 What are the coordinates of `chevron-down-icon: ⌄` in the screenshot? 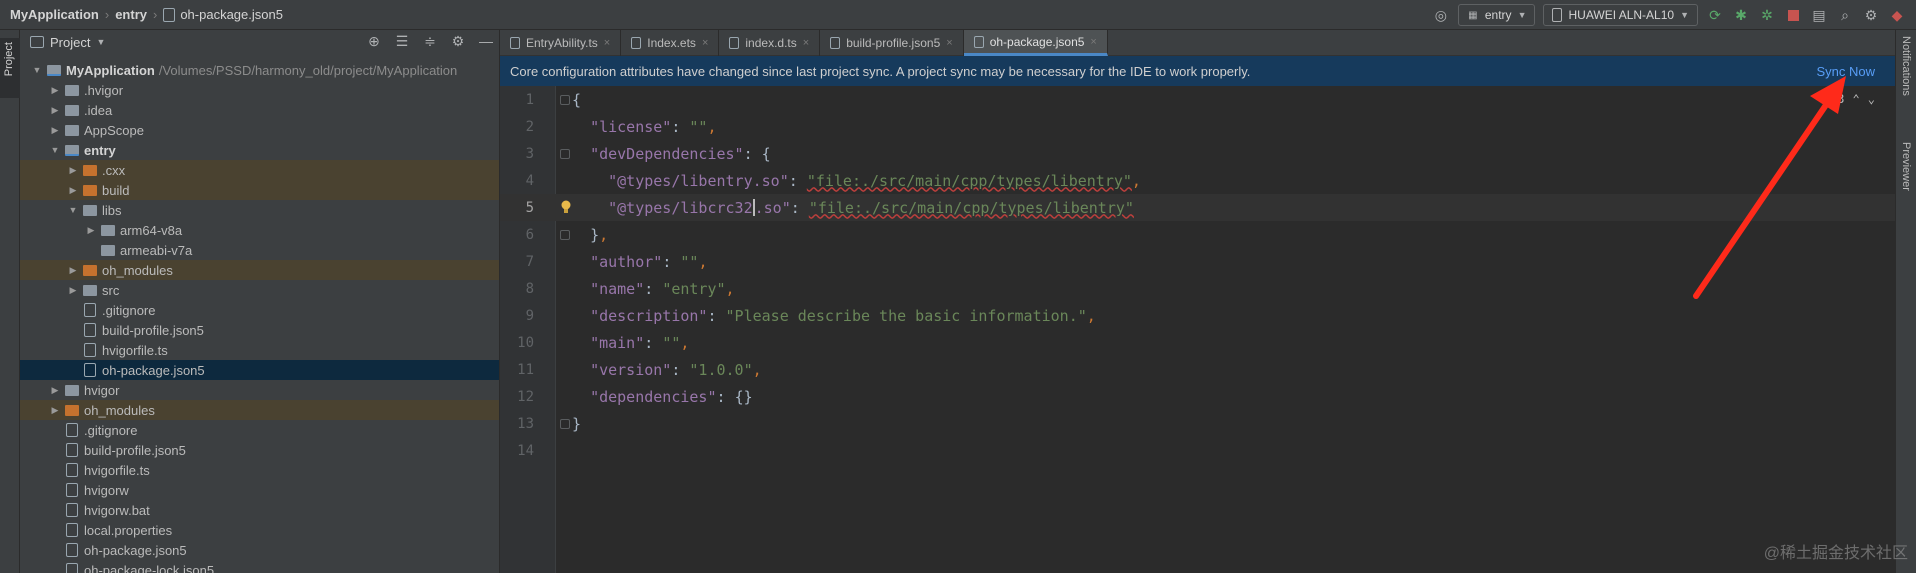 It's located at (1871, 99).